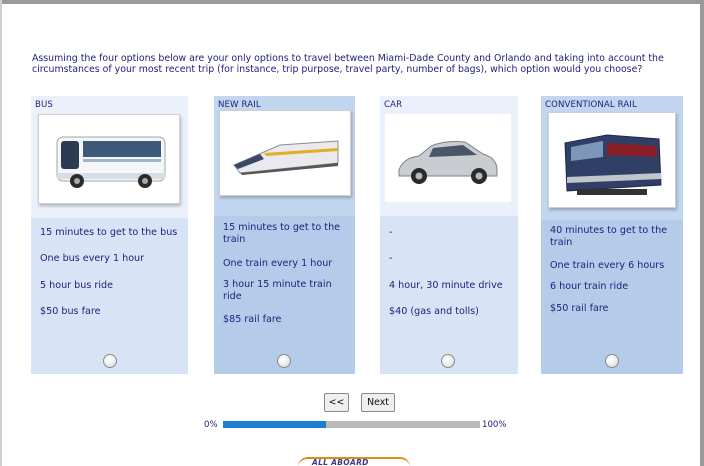  What do you see at coordinates (336, 402) in the screenshot?
I see `back-button: <<` at bounding box center [336, 402].